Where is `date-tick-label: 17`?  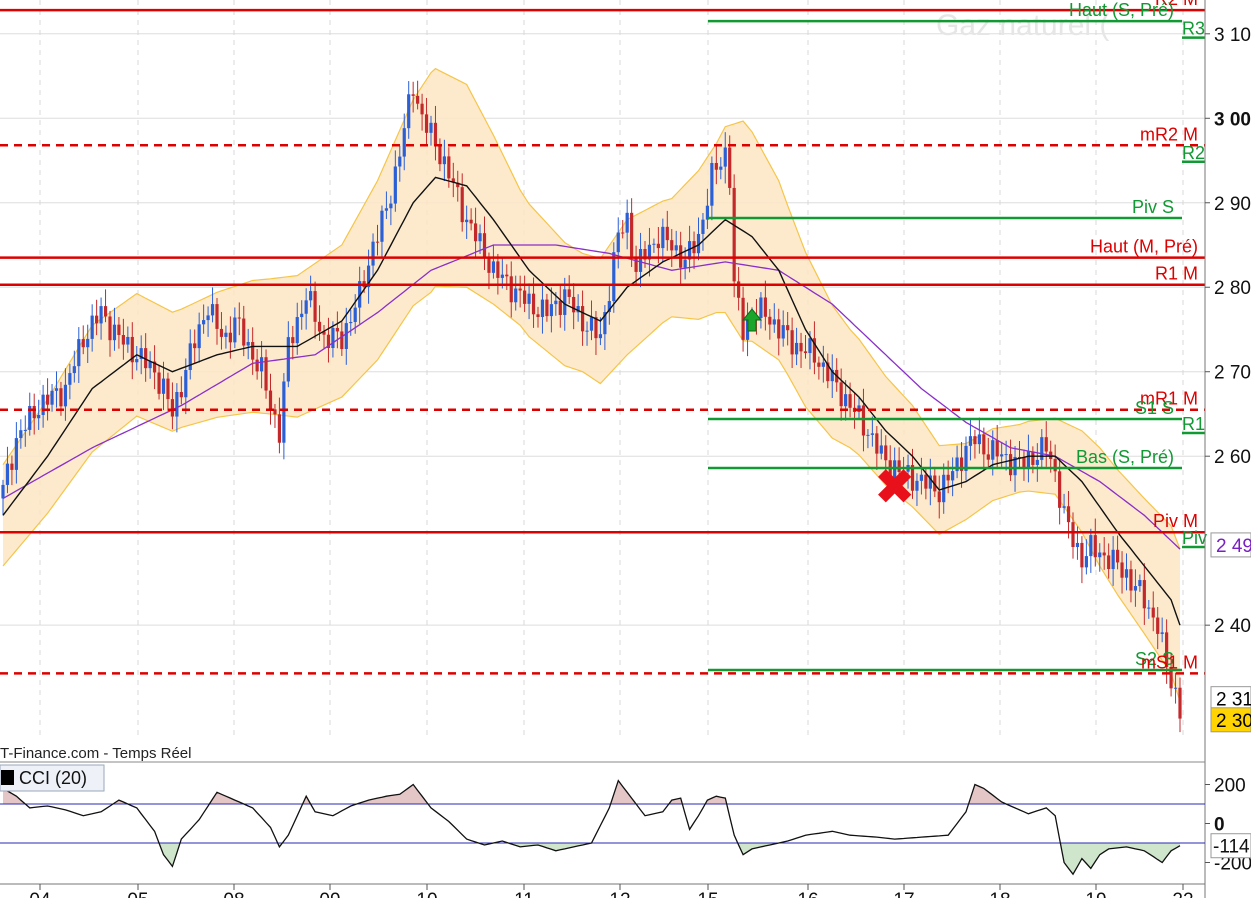
date-tick-label: 17 is located at coordinates (903, 894).